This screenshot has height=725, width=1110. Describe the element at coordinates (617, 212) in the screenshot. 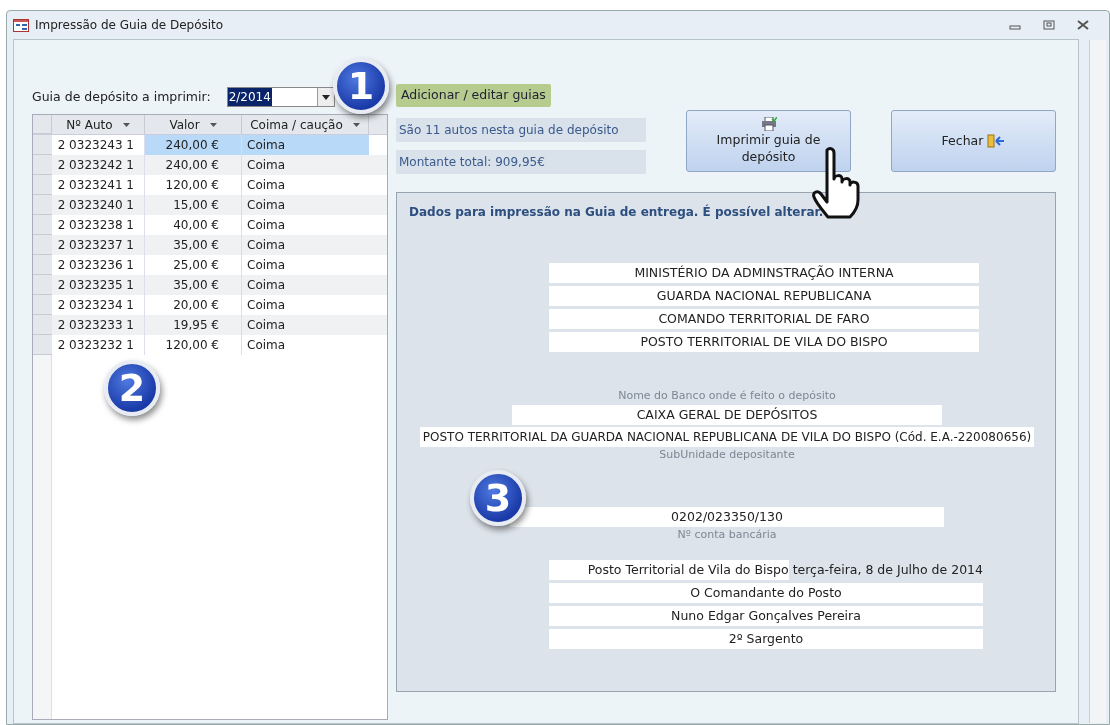

I see `panel-heading: Dados para impressão na Guia de entrega. É possível alterar.` at that location.